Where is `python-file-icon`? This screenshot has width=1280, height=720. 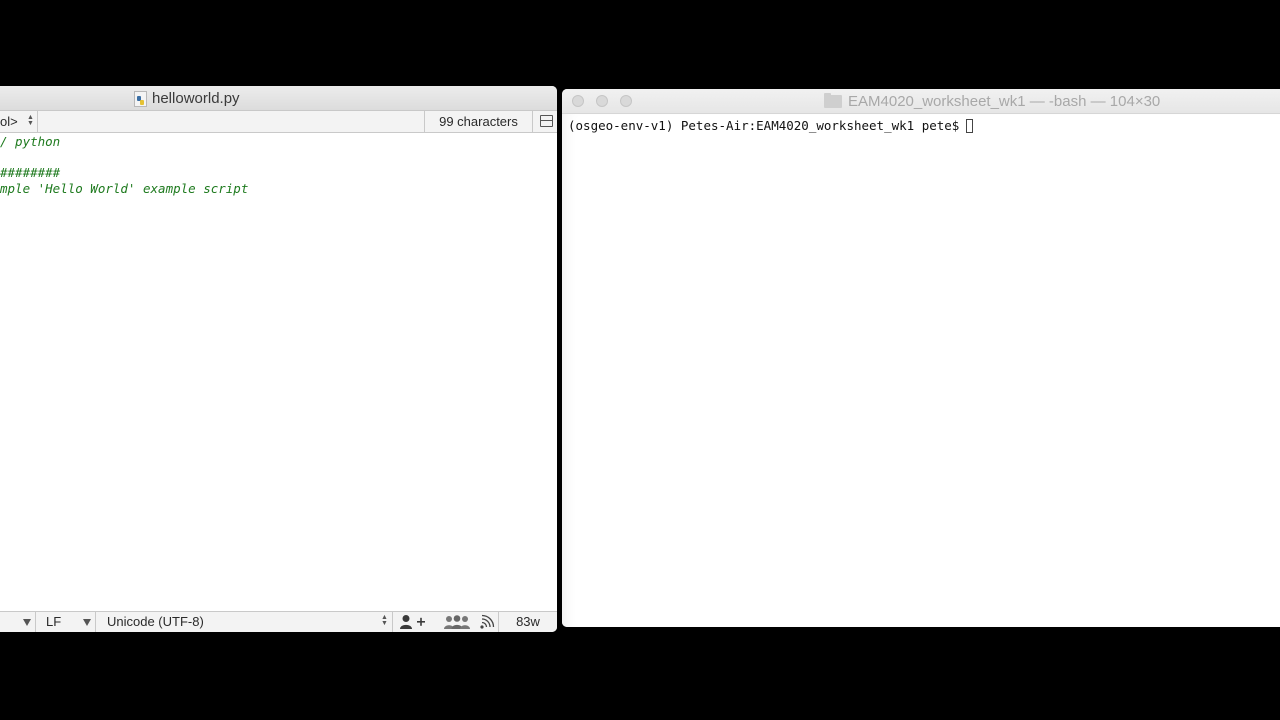 python-file-icon is located at coordinates (140, 98).